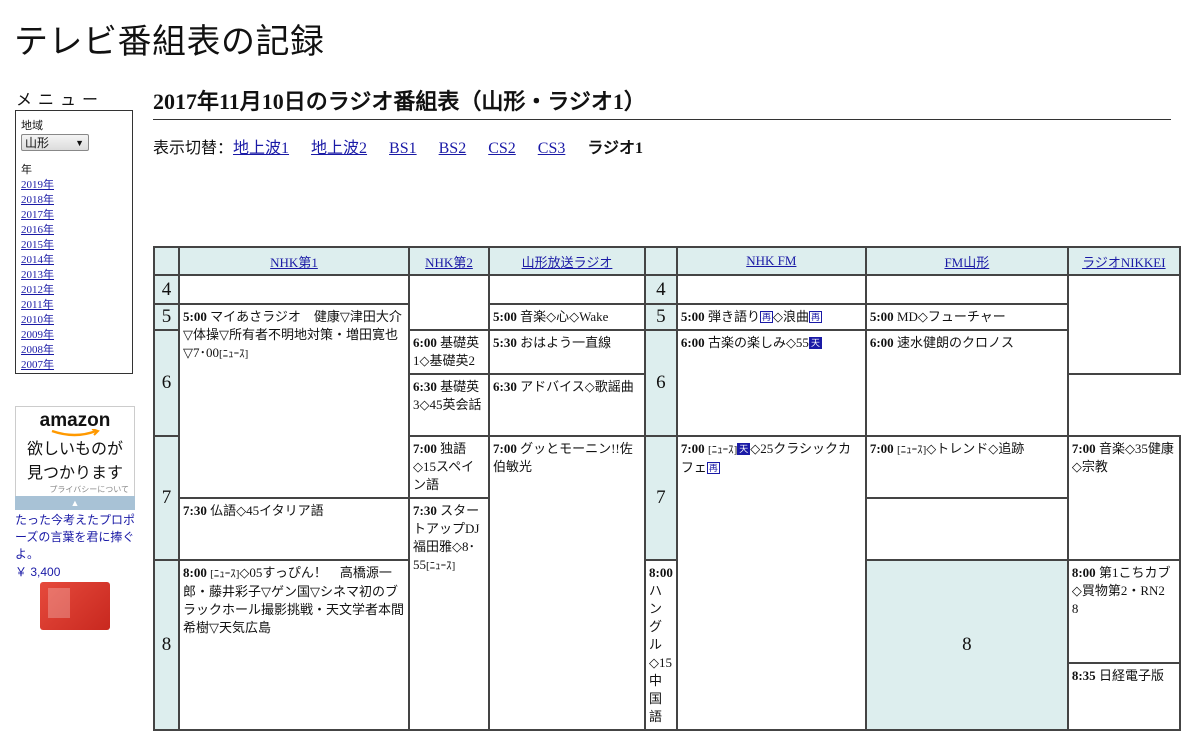 The width and height of the screenshot is (1200, 731). What do you see at coordinates (1123, 696) in the screenshot?
I see `program-cell: 8:35 日経電子版` at bounding box center [1123, 696].